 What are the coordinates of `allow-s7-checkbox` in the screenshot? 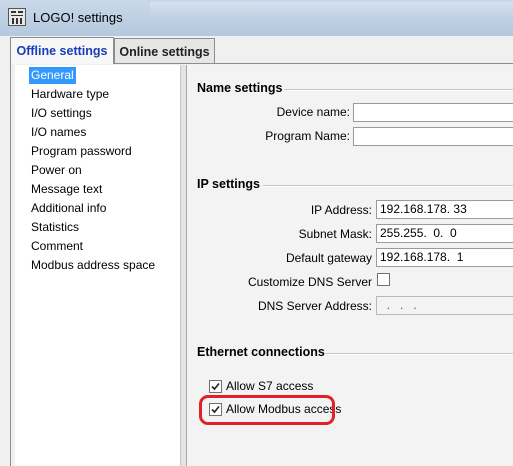 It's located at (215, 386).